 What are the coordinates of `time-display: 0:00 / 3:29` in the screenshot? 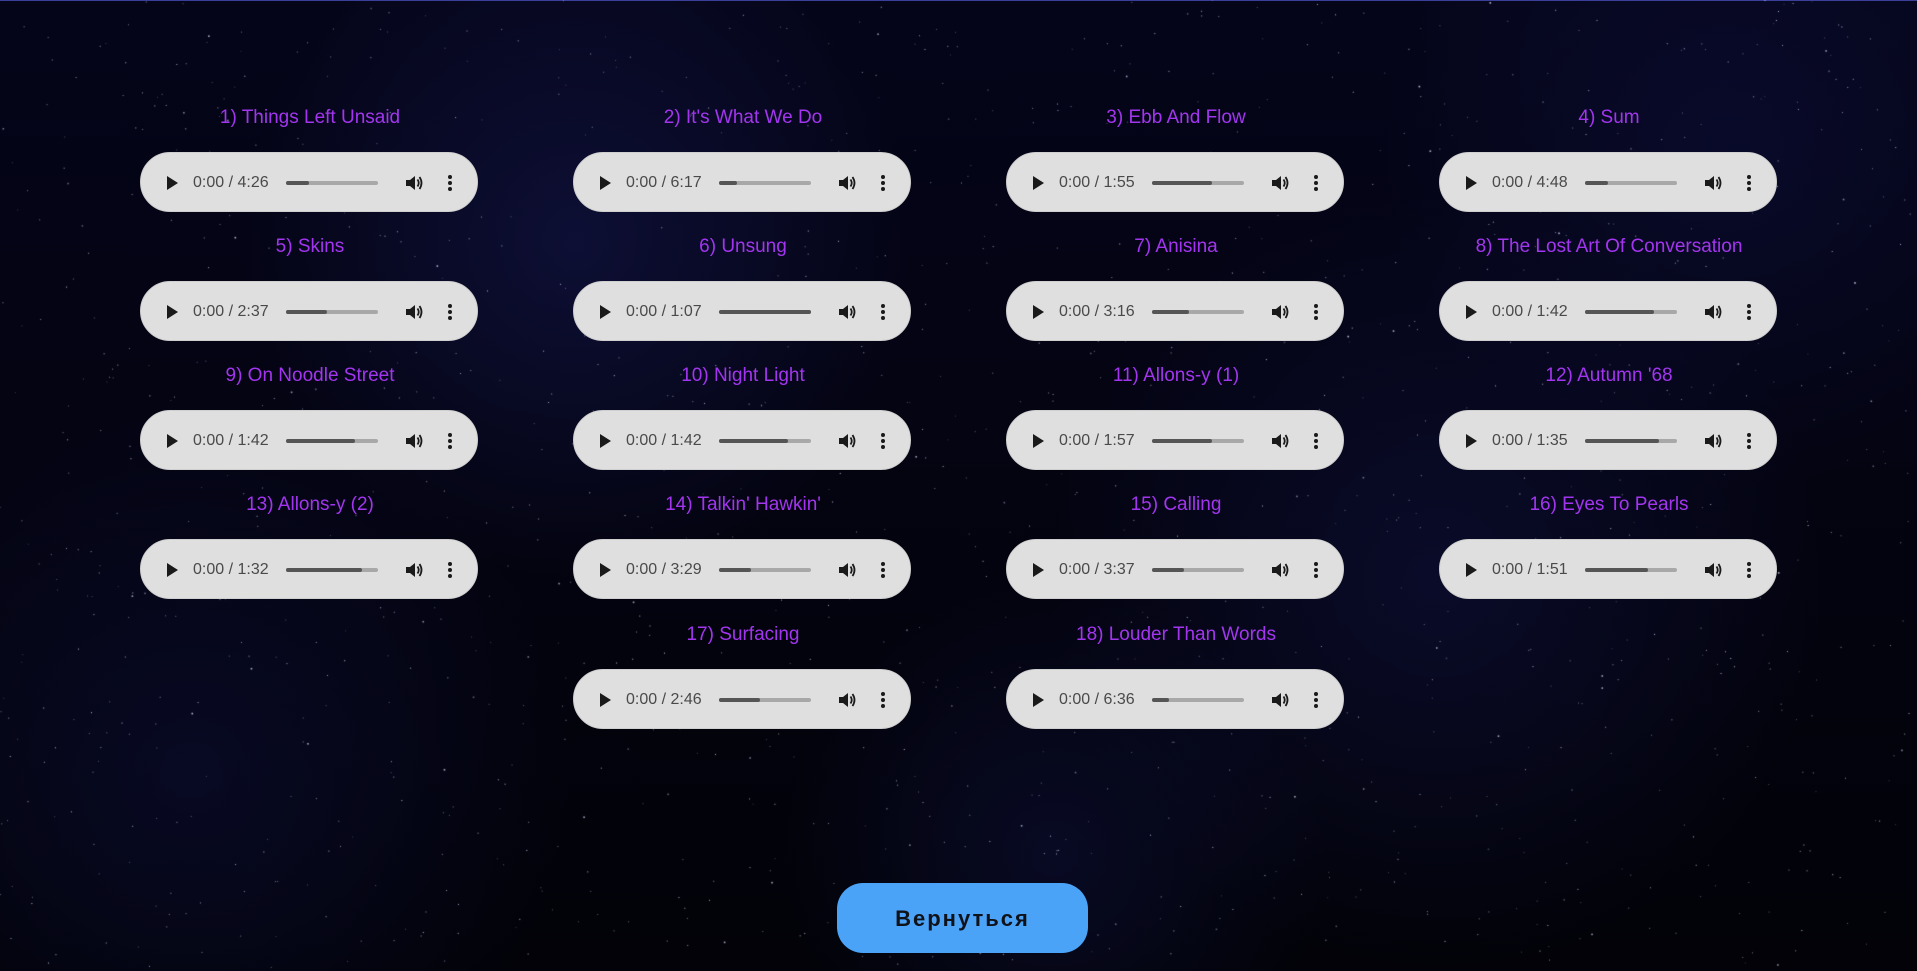 It's located at (664, 569).